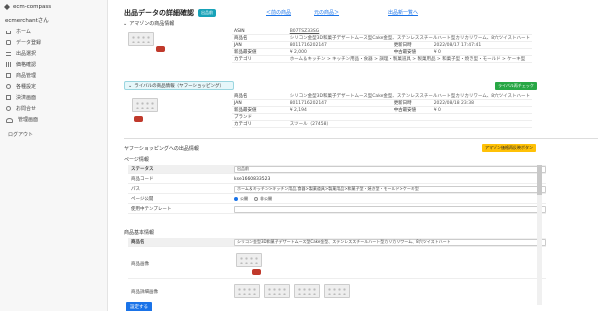 The image size is (598, 311). Describe the element at coordinates (403, 12) in the screenshot. I see `listing-list-link: 出品新一覧へ` at that location.